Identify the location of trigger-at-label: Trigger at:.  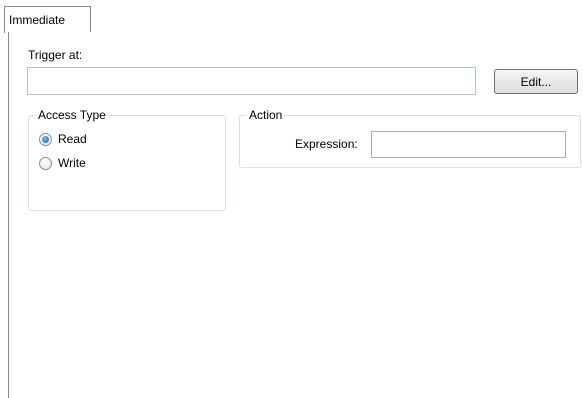
(55, 55).